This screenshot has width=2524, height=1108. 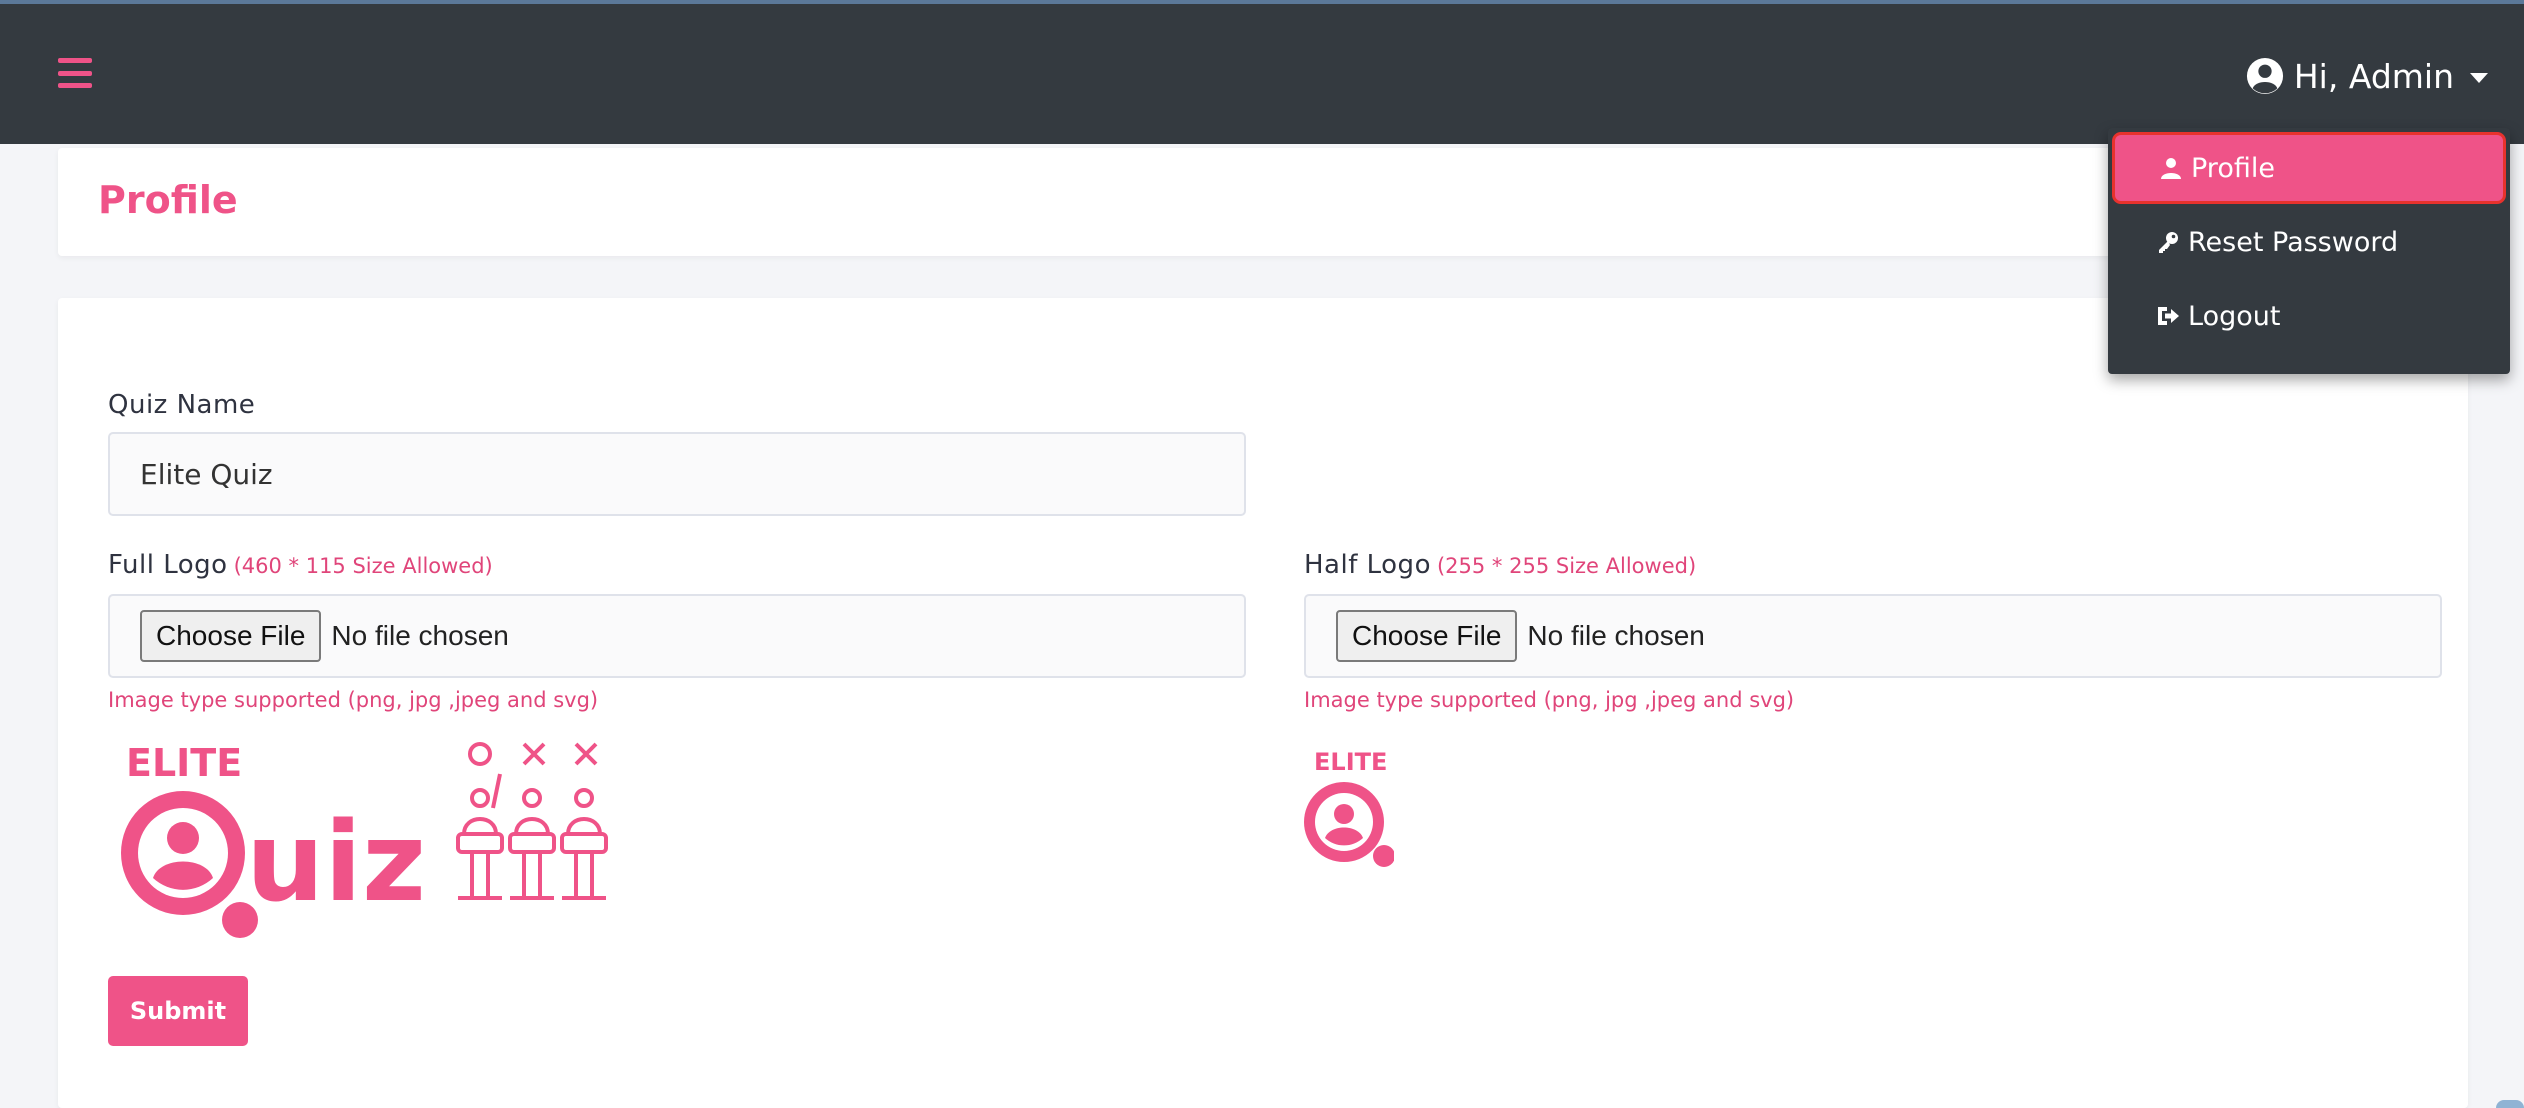 What do you see at coordinates (2234, 316) in the screenshot?
I see `dropdown-item-label: Logout` at bounding box center [2234, 316].